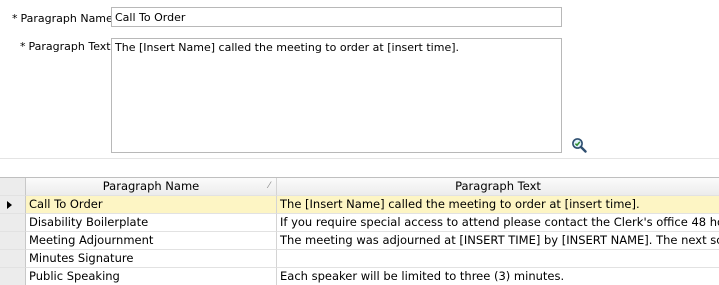 Image resolution: width=719 pixels, height=285 pixels. I want to click on column-header-paragraph-text: Paragraph Text, so click(498, 187).